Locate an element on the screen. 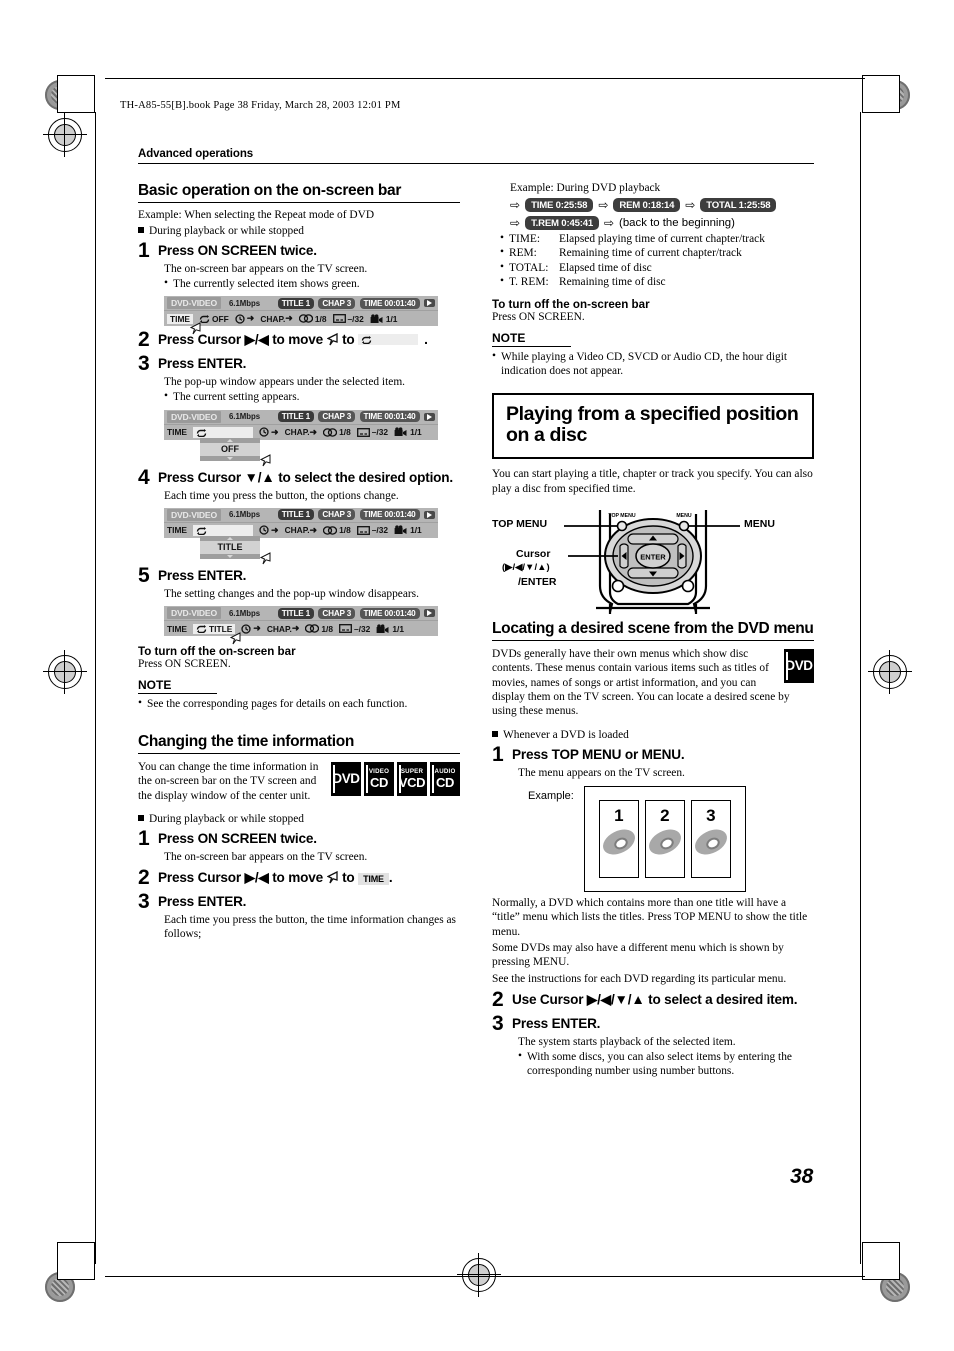 This screenshot has height=1351, width=954. subtitle-icon is located at coordinates (339, 319).